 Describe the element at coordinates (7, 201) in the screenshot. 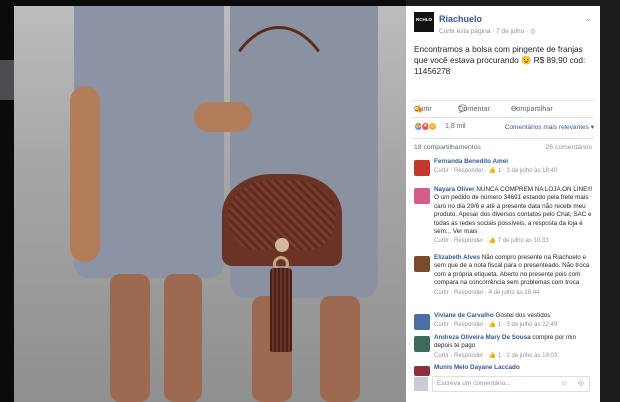

I see `previous-photo-edge` at that location.